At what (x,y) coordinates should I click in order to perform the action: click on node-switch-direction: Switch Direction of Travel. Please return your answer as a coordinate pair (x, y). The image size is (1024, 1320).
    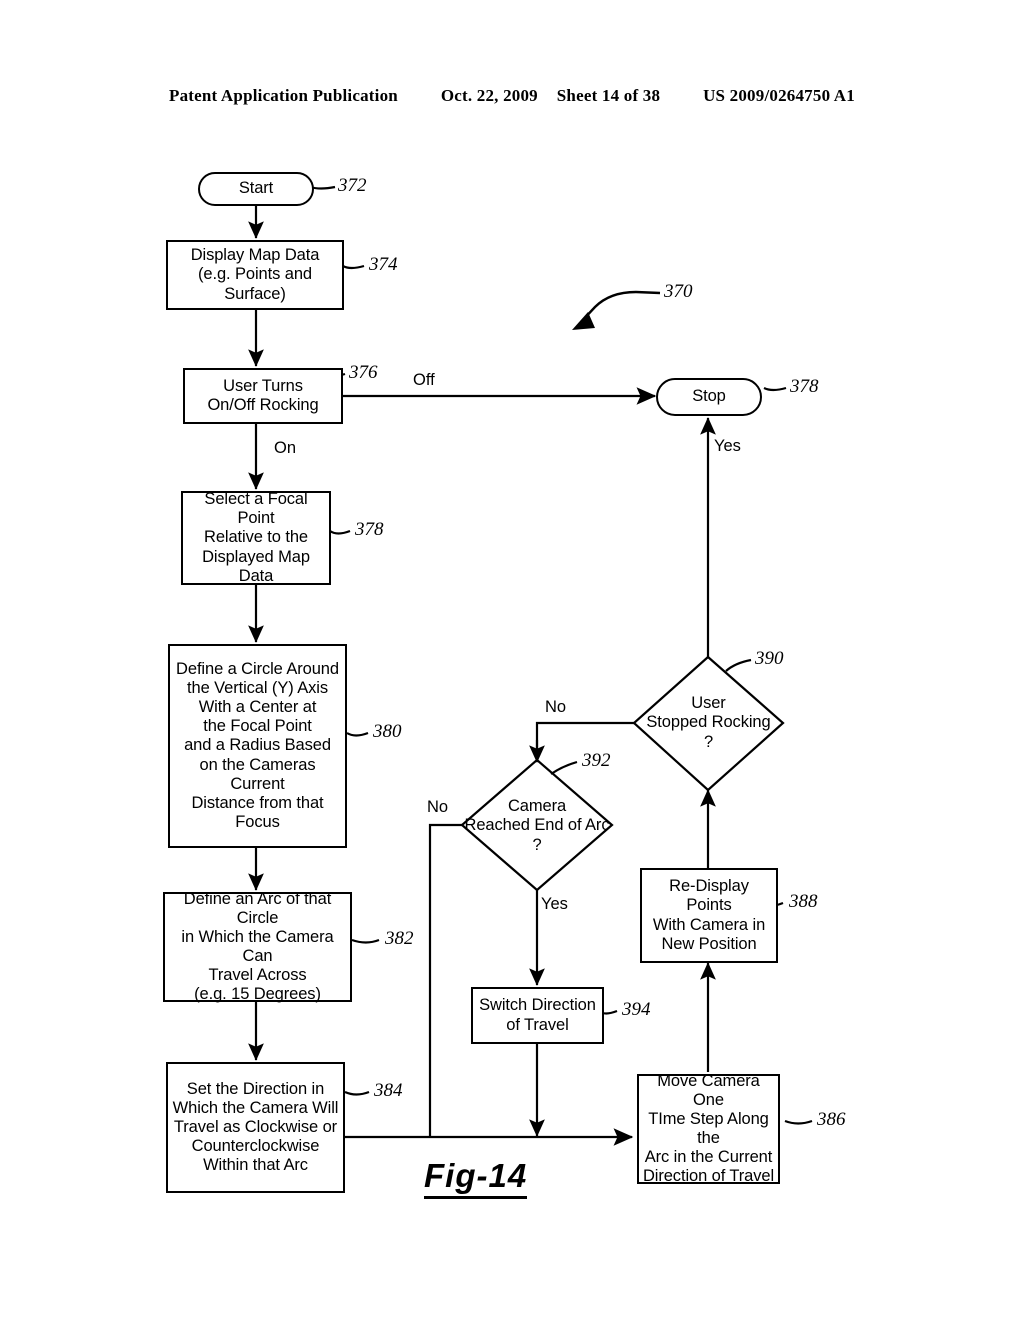
    Looking at the image, I should click on (537, 1015).